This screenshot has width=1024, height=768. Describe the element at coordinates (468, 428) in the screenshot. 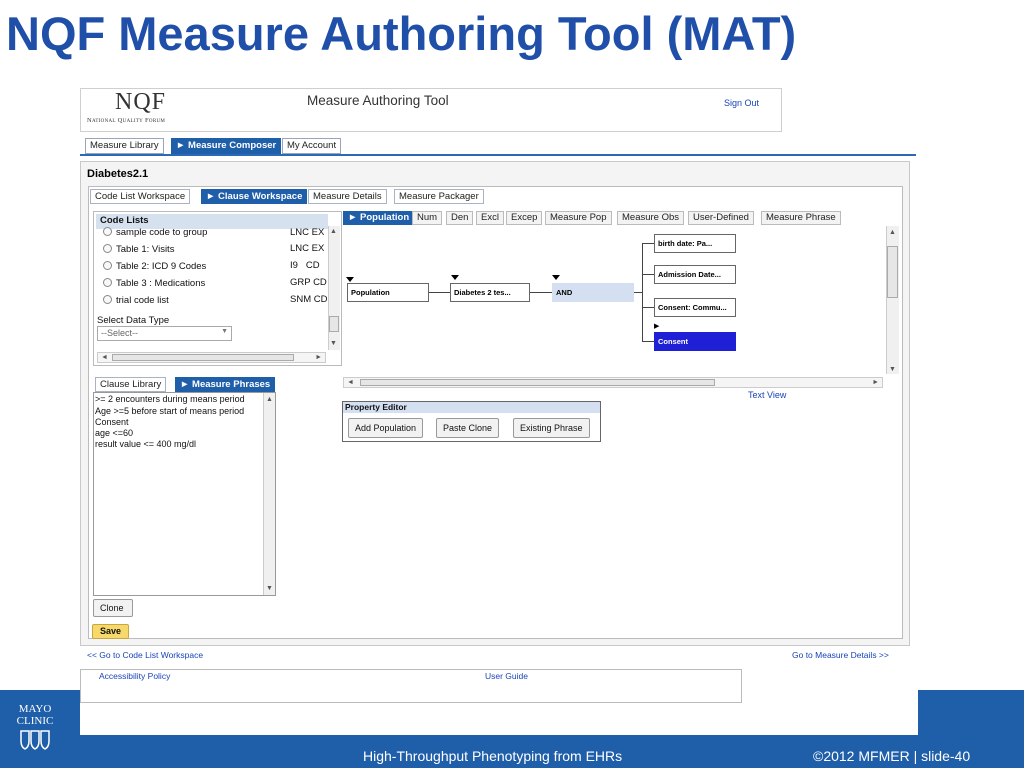

I see `paste-clone-button: Paste Clone` at that location.